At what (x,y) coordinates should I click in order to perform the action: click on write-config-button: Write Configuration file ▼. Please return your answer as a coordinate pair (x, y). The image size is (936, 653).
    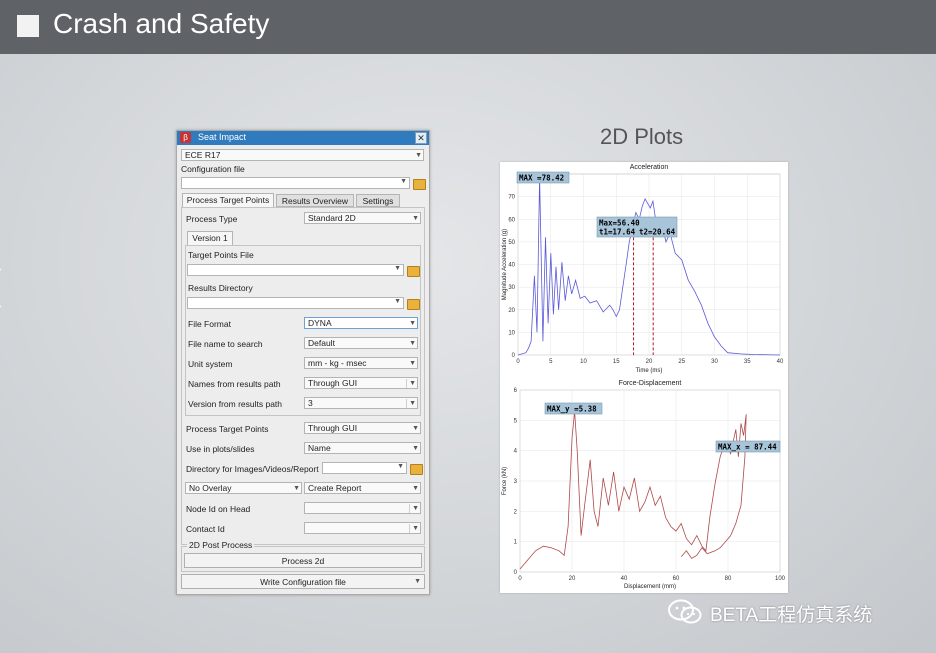
    Looking at the image, I should click on (303, 581).